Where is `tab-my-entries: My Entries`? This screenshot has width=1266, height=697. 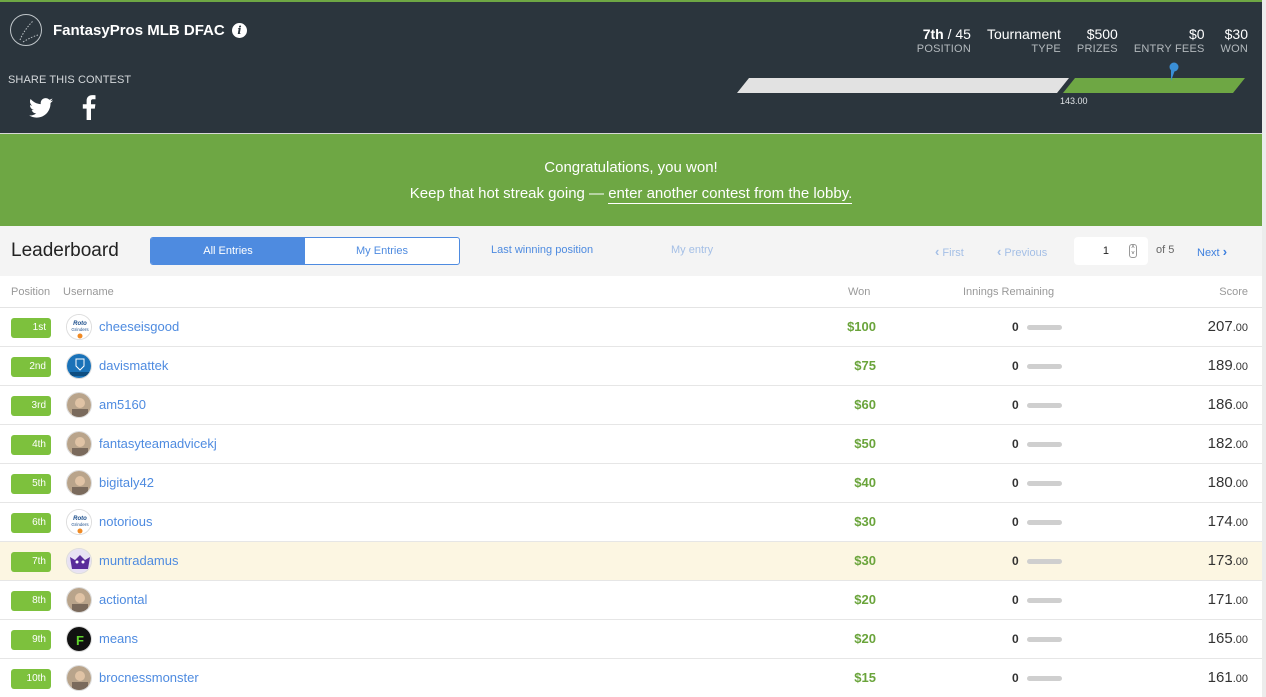 tab-my-entries: My Entries is located at coordinates (382, 251).